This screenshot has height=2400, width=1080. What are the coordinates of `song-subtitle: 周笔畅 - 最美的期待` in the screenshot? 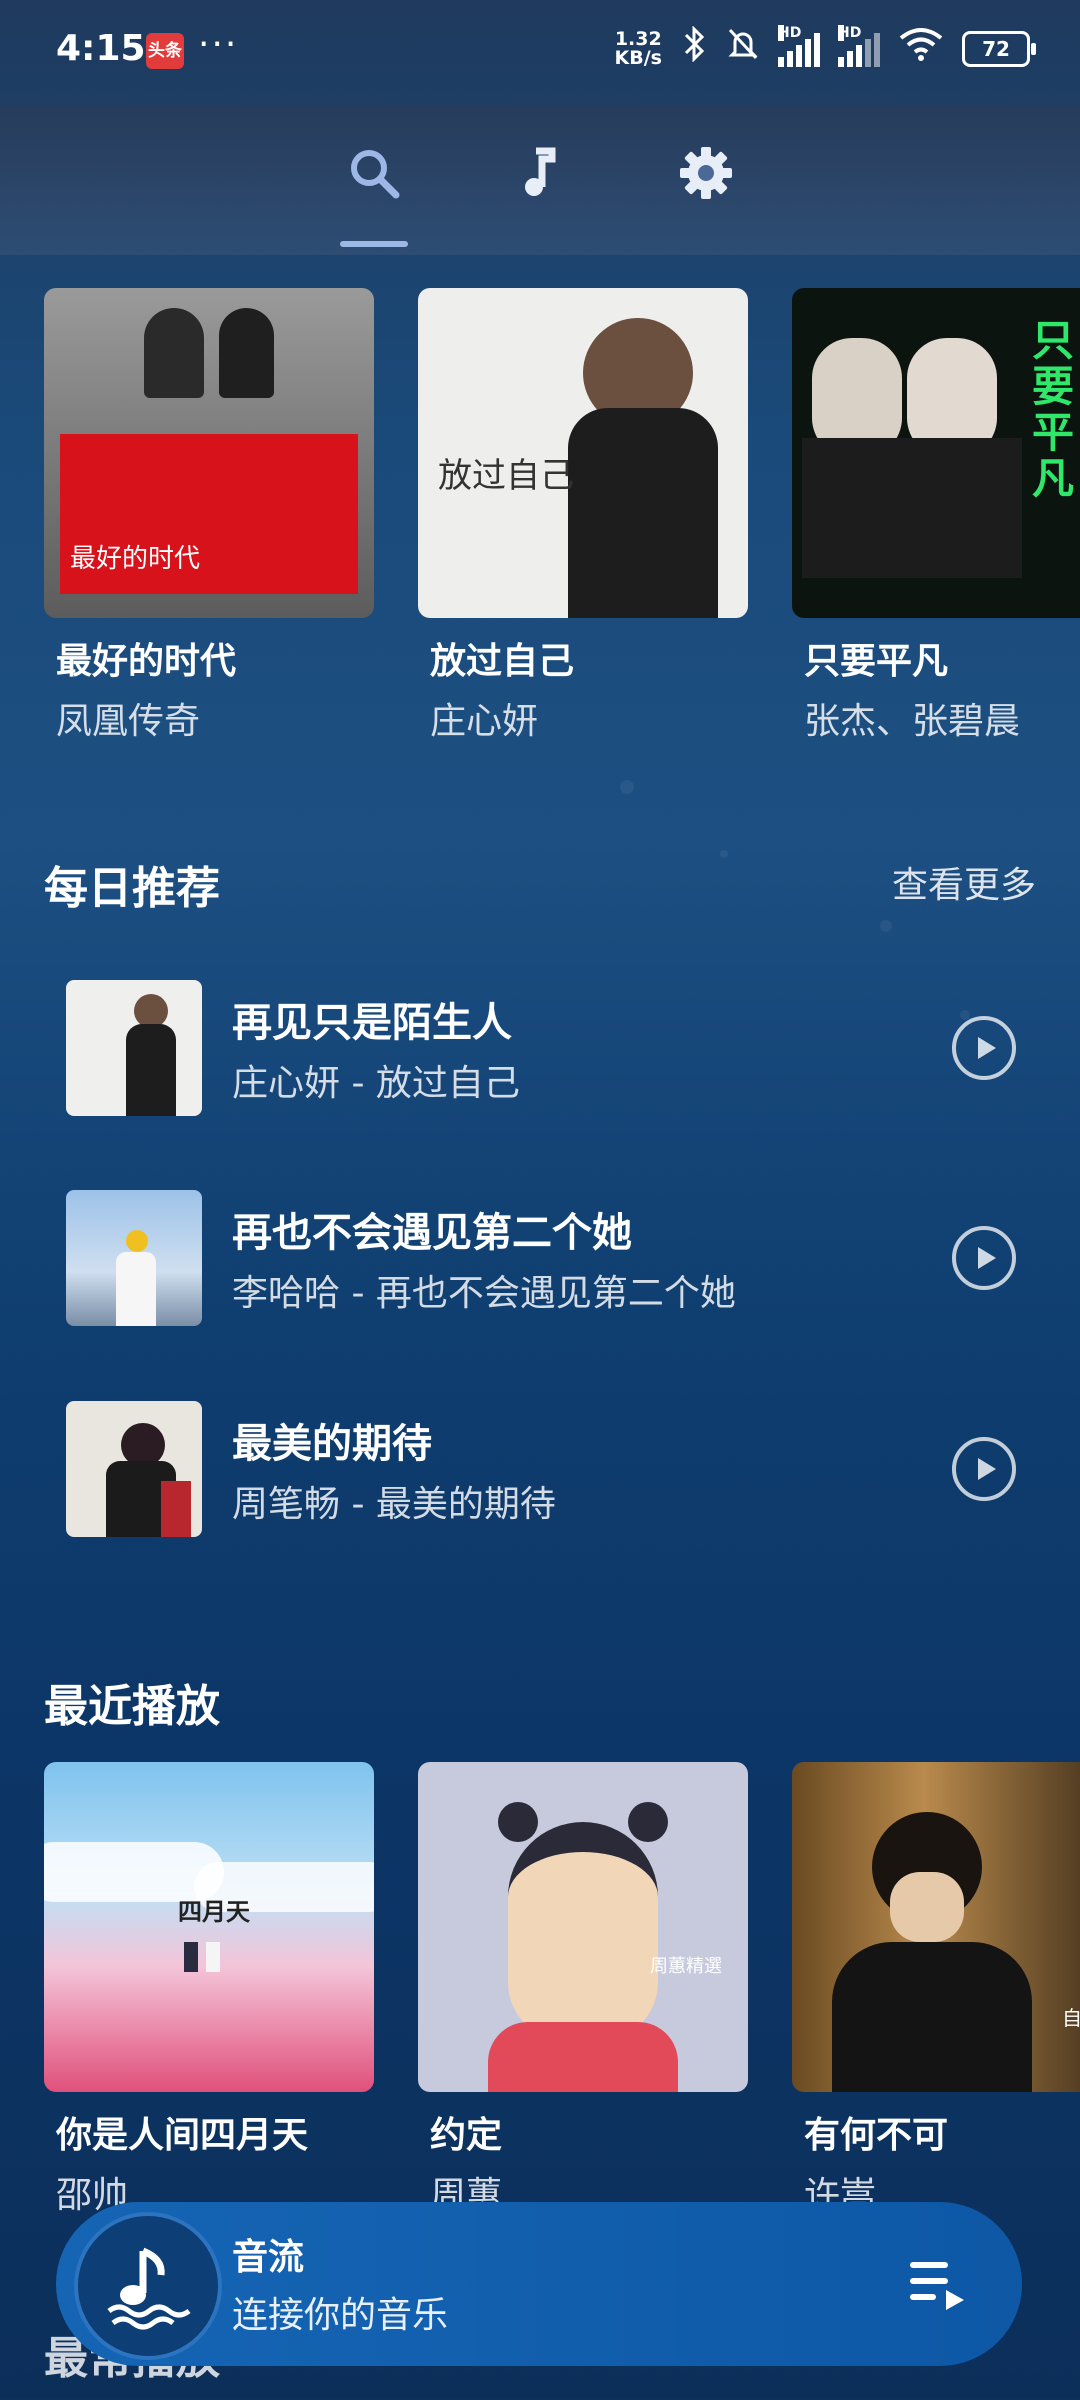 It's located at (394, 1504).